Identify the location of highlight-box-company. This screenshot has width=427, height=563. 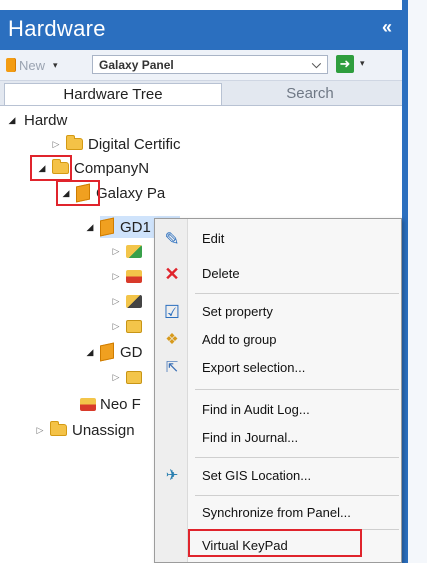
(51, 168).